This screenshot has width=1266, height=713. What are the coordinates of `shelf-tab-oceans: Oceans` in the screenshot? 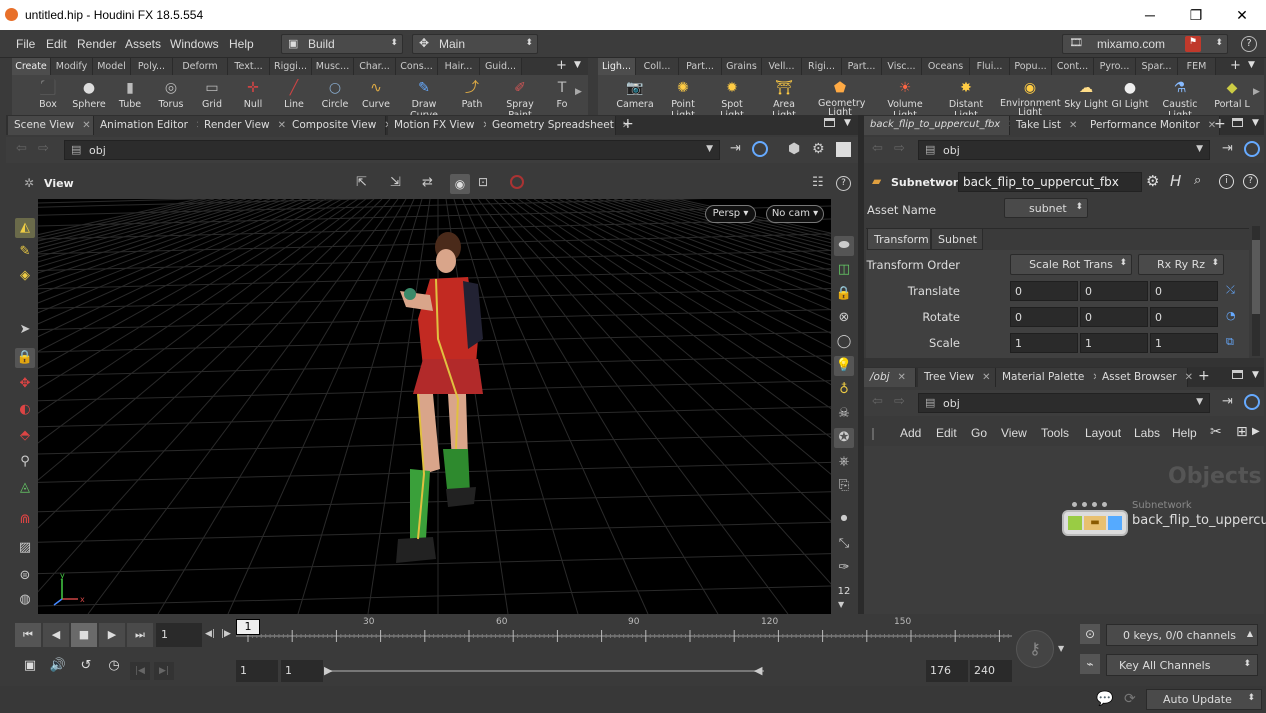 It's located at (946, 66).